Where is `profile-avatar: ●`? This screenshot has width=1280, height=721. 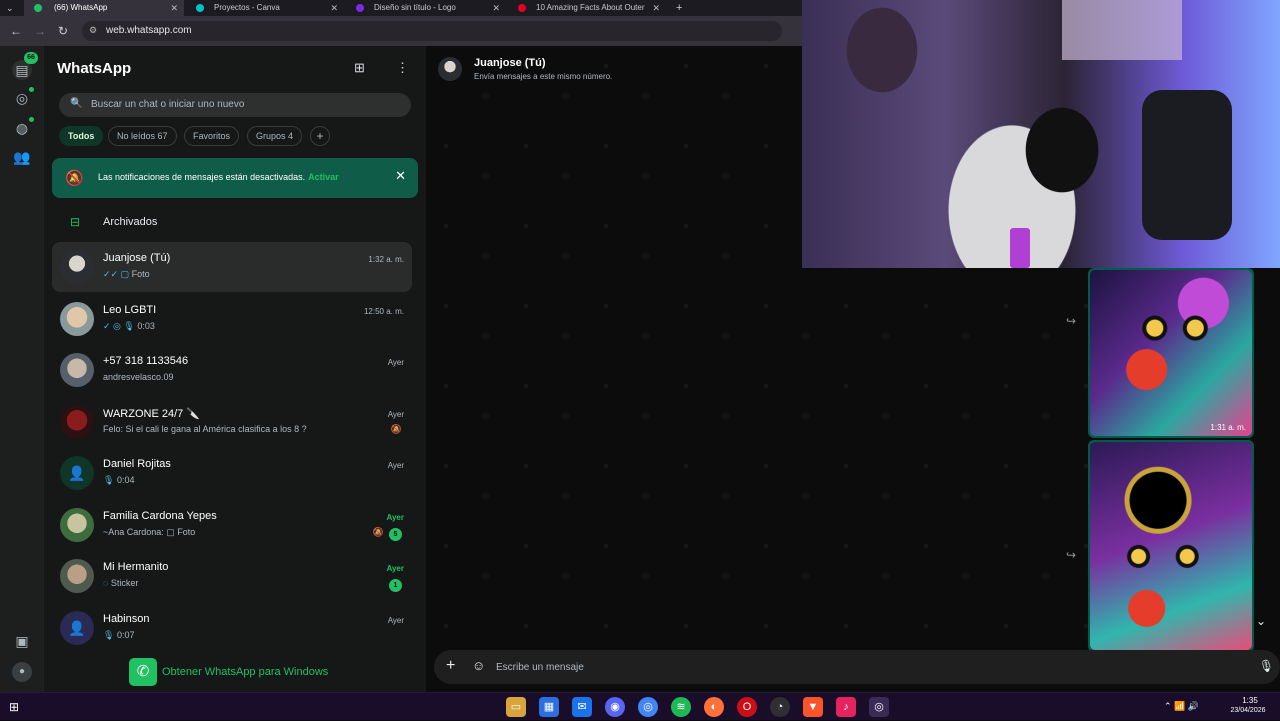
profile-avatar: ● is located at coordinates (22, 672).